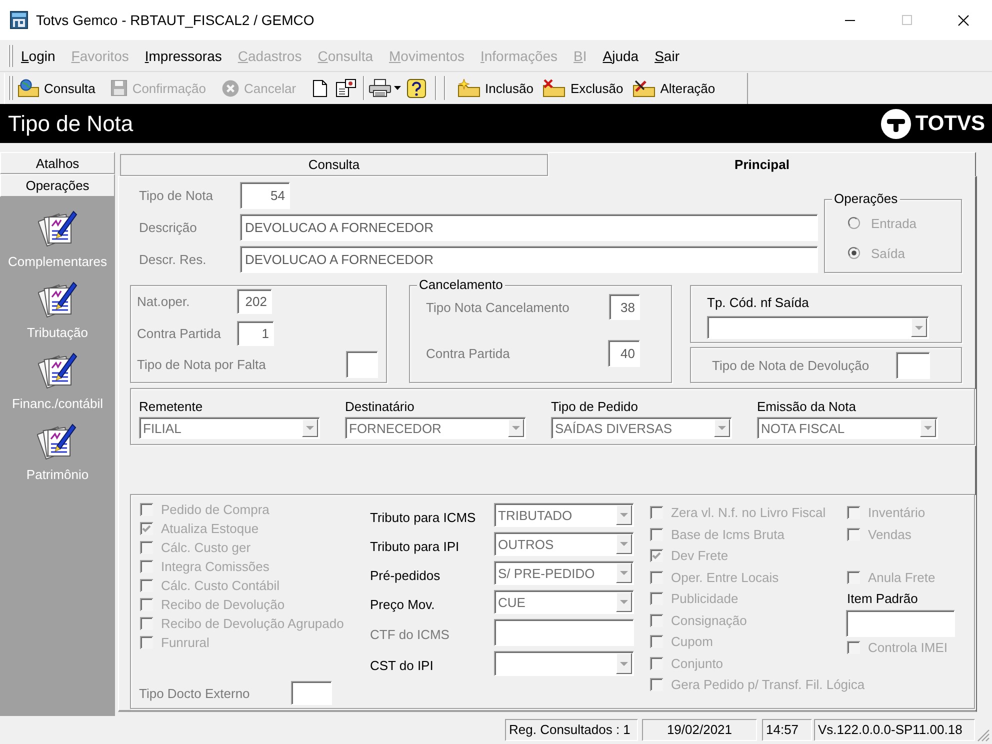 The width and height of the screenshot is (992, 744). What do you see at coordinates (212, 604) in the screenshot?
I see `checkbox: Recibo de Devolução` at bounding box center [212, 604].